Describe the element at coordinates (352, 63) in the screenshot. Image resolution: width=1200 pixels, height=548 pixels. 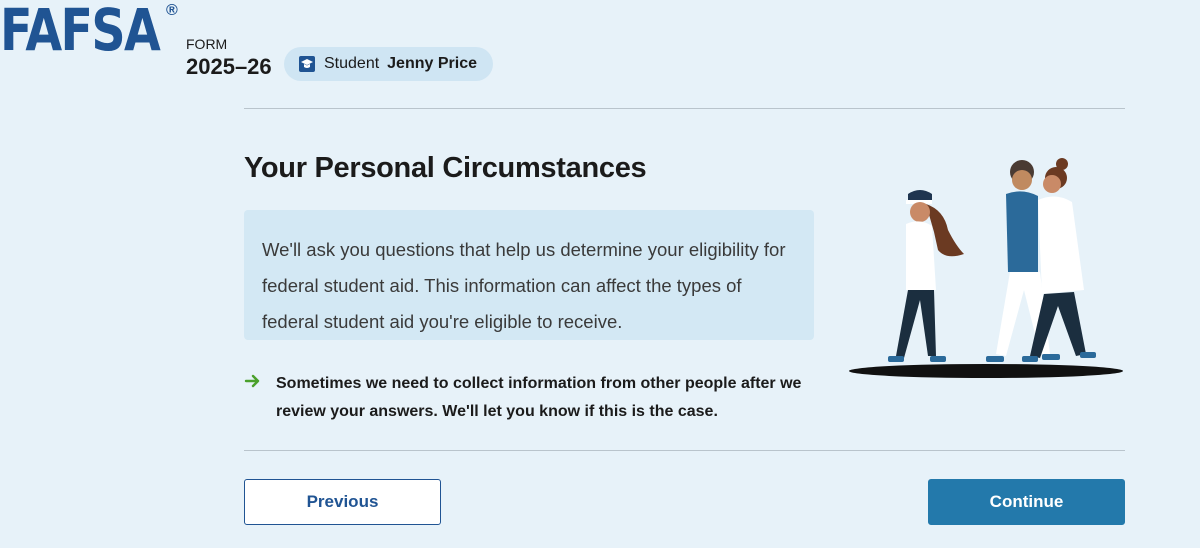
I see `student-role: Student` at that location.